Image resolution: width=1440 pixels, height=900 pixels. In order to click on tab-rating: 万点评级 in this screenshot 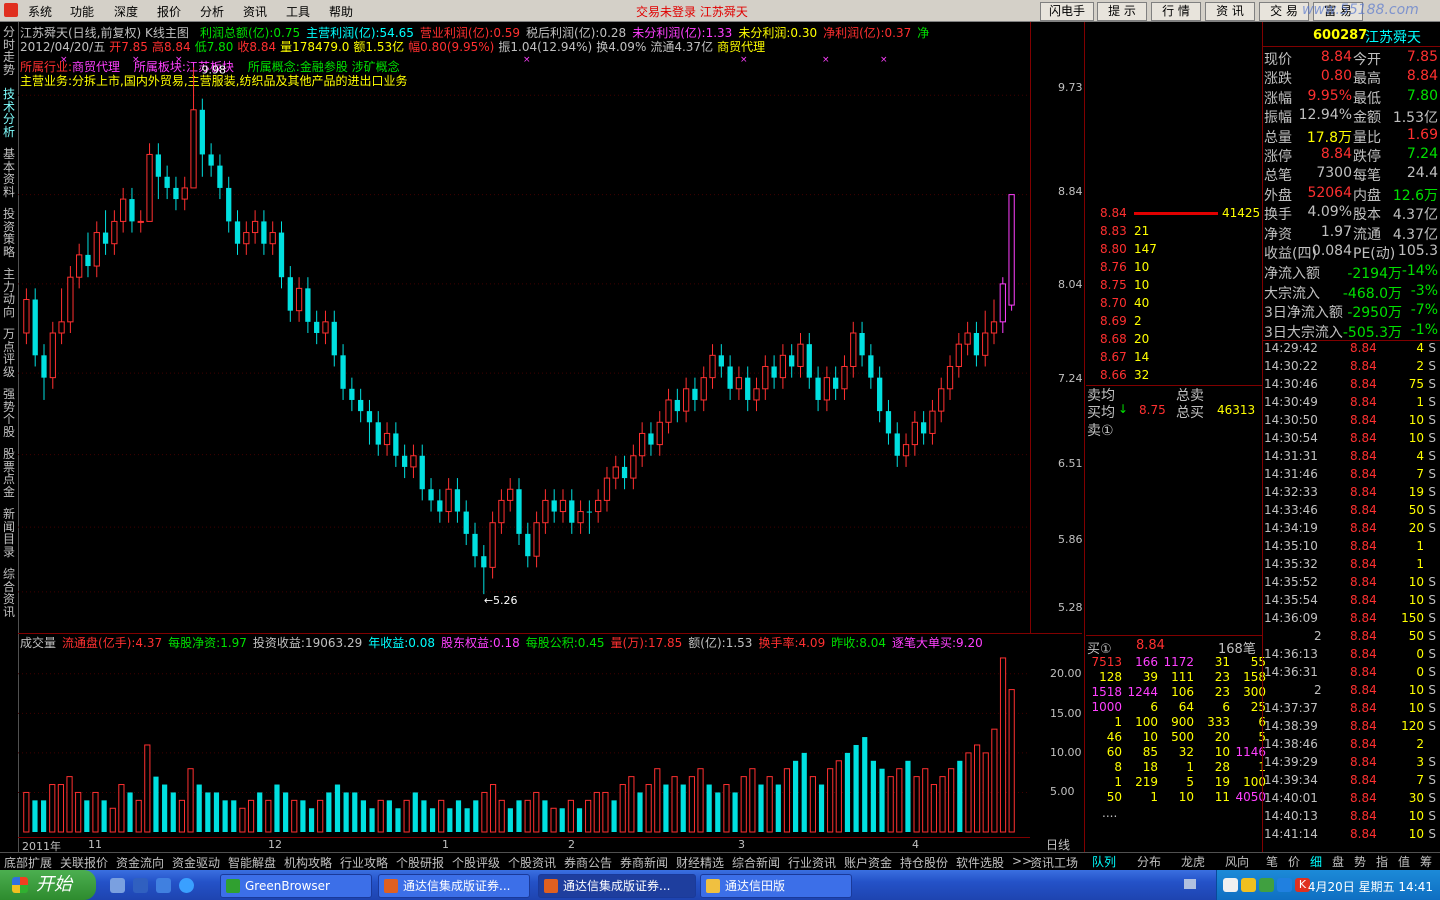, I will do `click(9, 353)`.